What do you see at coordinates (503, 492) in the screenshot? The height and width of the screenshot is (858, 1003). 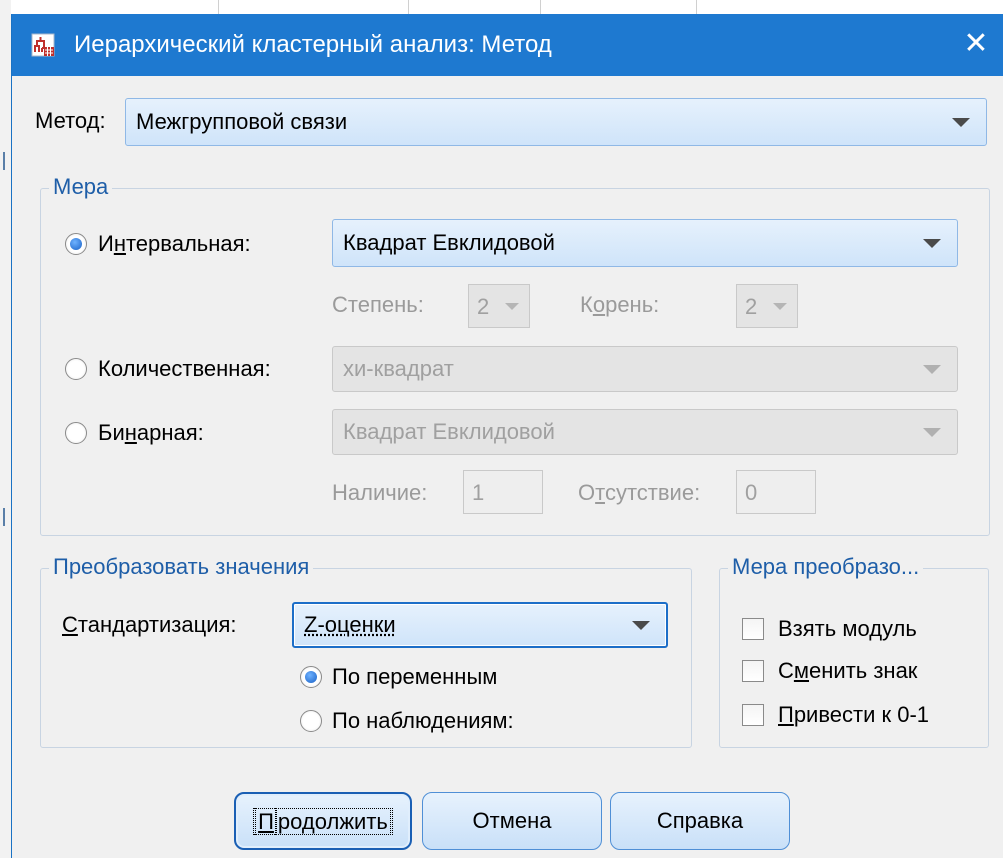 I see `present-input: 1` at bounding box center [503, 492].